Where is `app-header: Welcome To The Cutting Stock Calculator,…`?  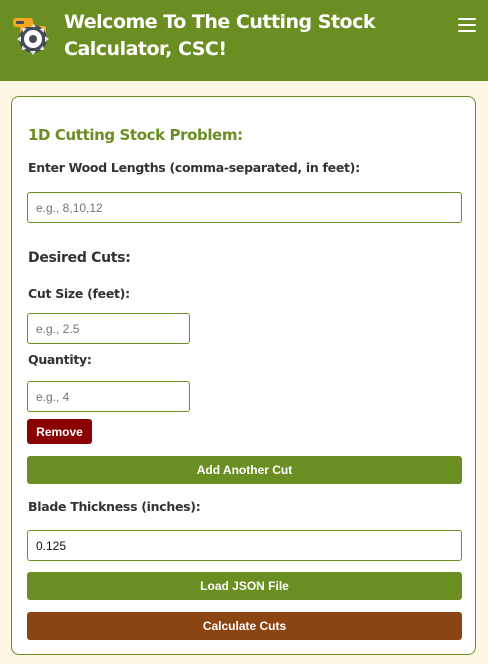
app-header: Welcome To The Cutting Stock Calculator,… is located at coordinates (244, 40).